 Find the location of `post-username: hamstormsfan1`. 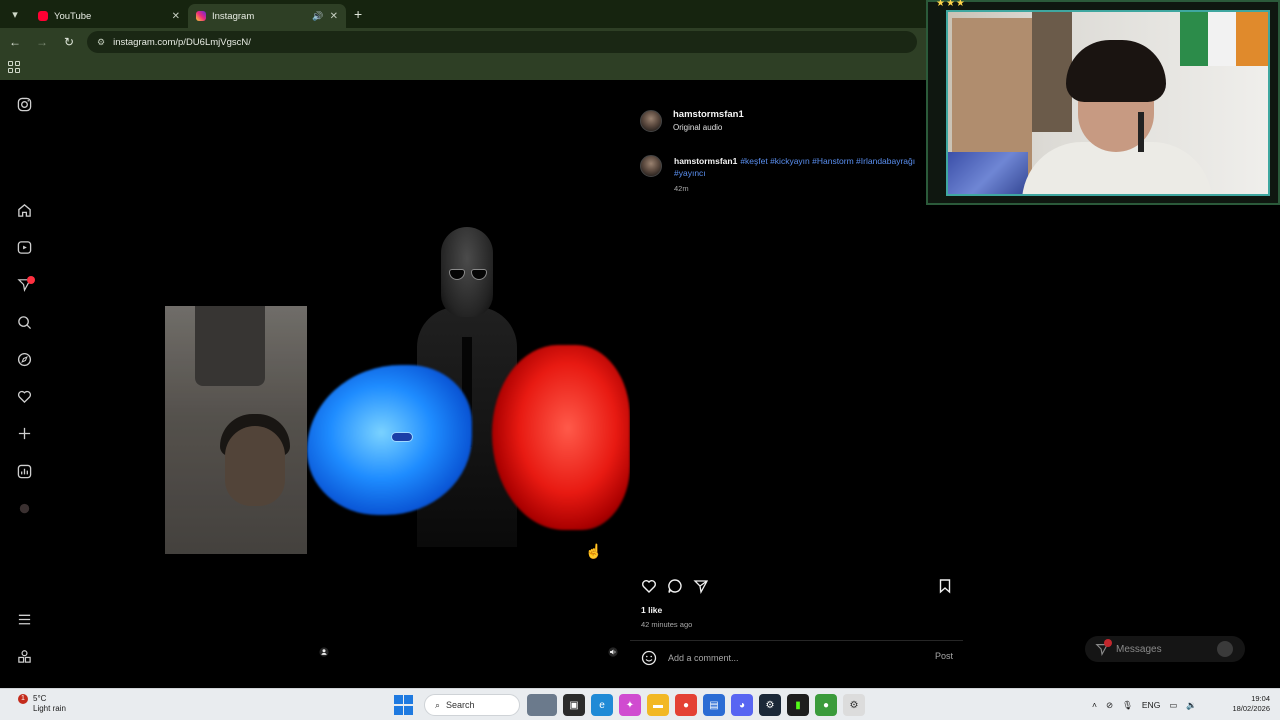

post-username: hamstormsfan1 is located at coordinates (708, 114).